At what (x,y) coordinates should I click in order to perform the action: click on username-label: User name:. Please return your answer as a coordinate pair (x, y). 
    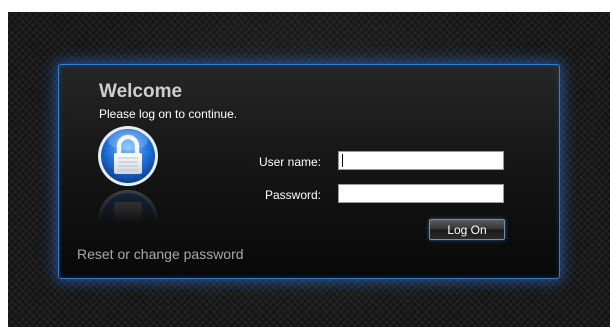
    Looking at the image, I should click on (289, 162).